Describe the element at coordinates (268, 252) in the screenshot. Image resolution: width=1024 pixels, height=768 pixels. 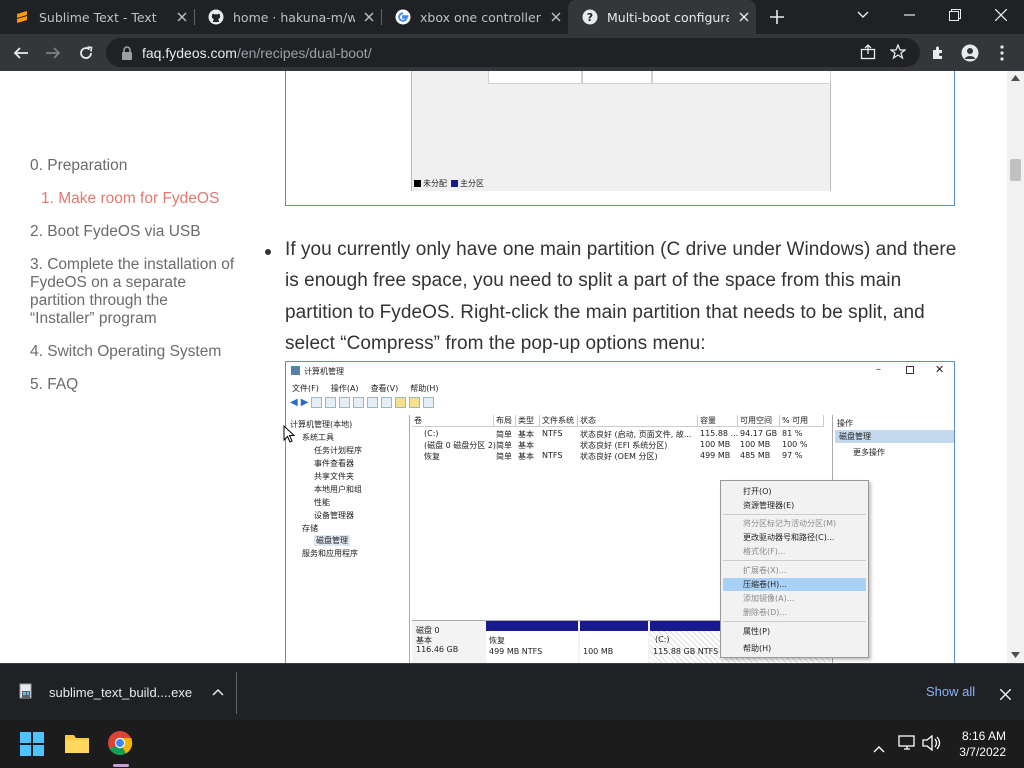
I see `list-bullet` at that location.